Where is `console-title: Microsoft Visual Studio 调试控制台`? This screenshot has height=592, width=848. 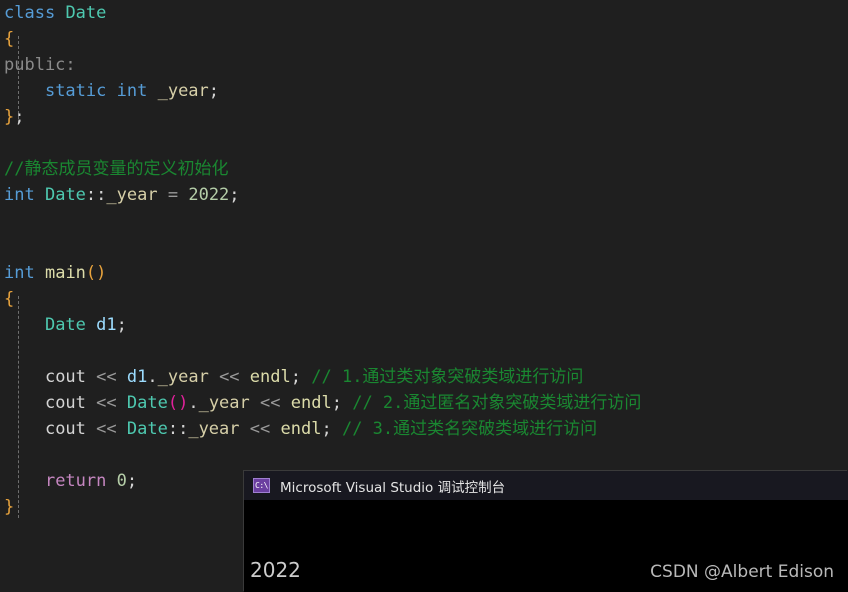 console-title: Microsoft Visual Studio 调试控制台 is located at coordinates (393, 487).